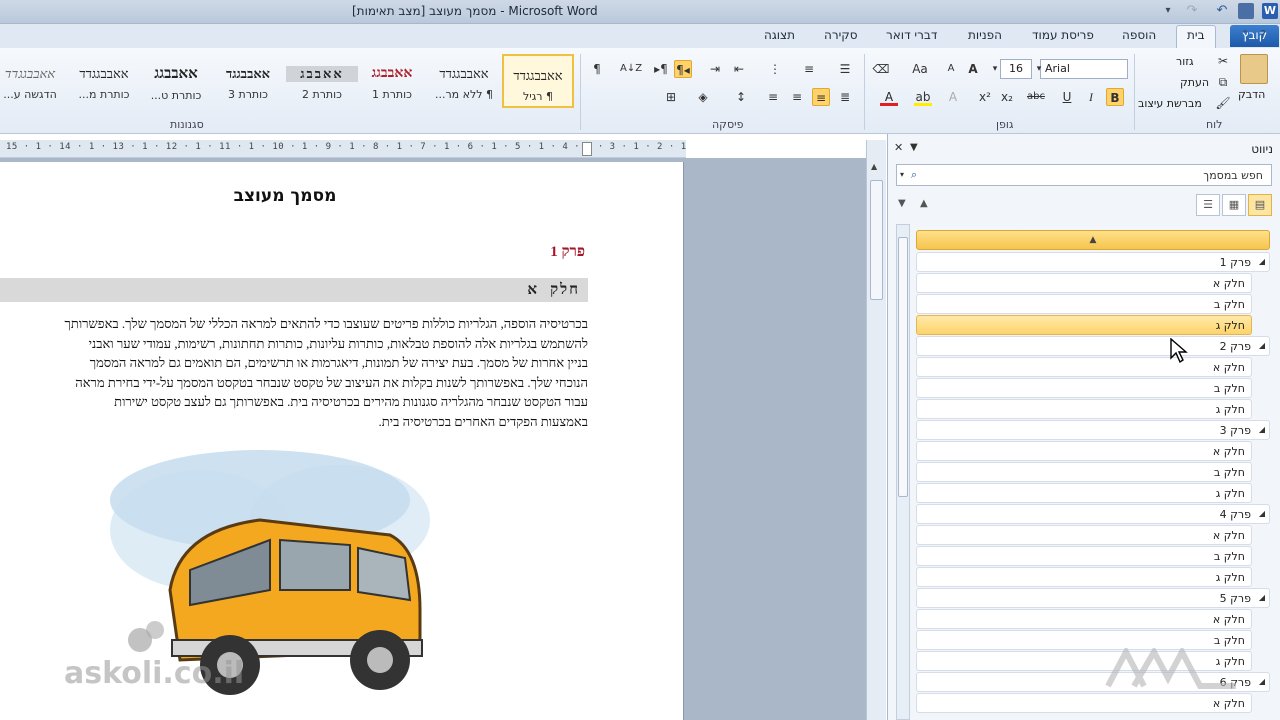 The height and width of the screenshot is (720, 1280). What do you see at coordinates (538, 81) in the screenshot?
I see `style-normal: אאבבגגדד ¶ רגיל` at bounding box center [538, 81].